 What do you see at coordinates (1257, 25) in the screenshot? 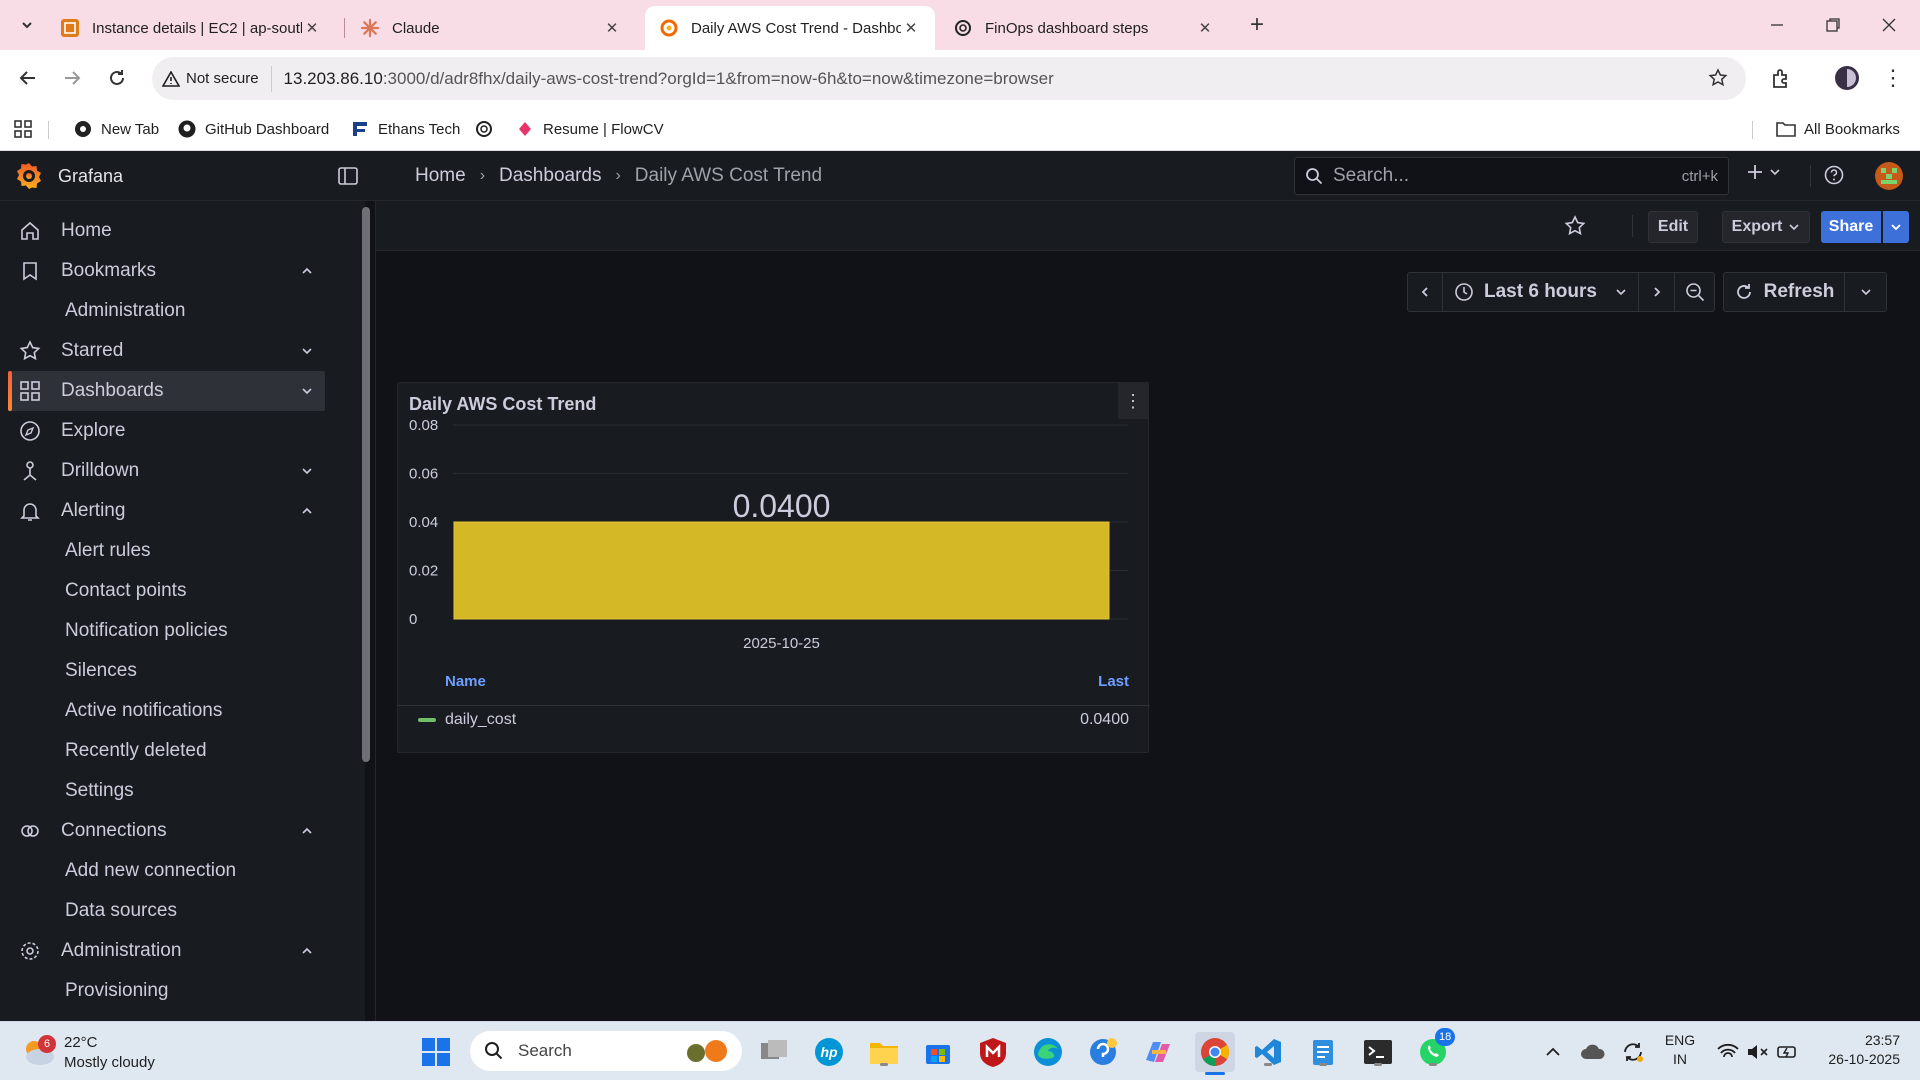
I see `new-tab-button: +` at bounding box center [1257, 25].